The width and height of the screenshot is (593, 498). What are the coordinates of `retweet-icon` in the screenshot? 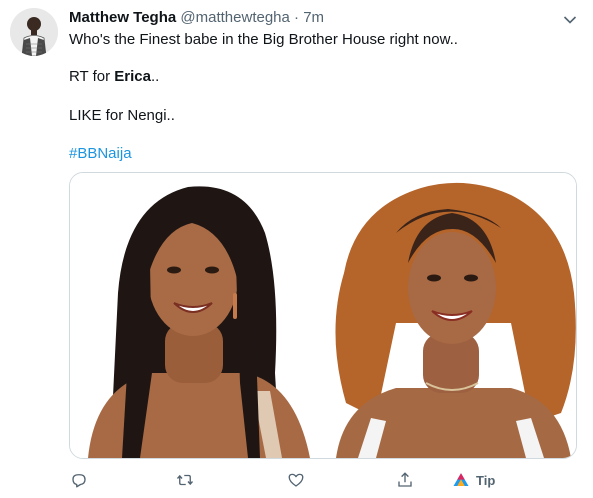 It's located at (185, 480).